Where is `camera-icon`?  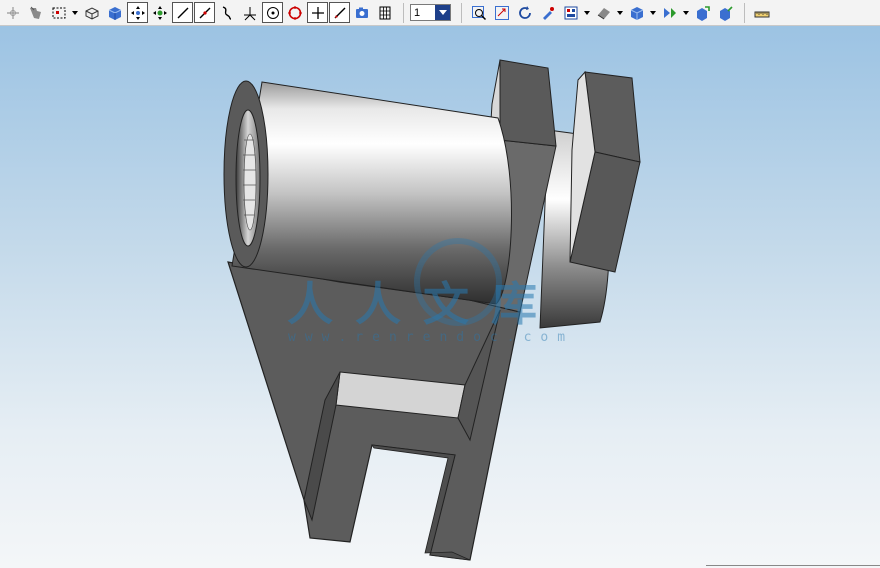 camera-icon is located at coordinates (362, 13).